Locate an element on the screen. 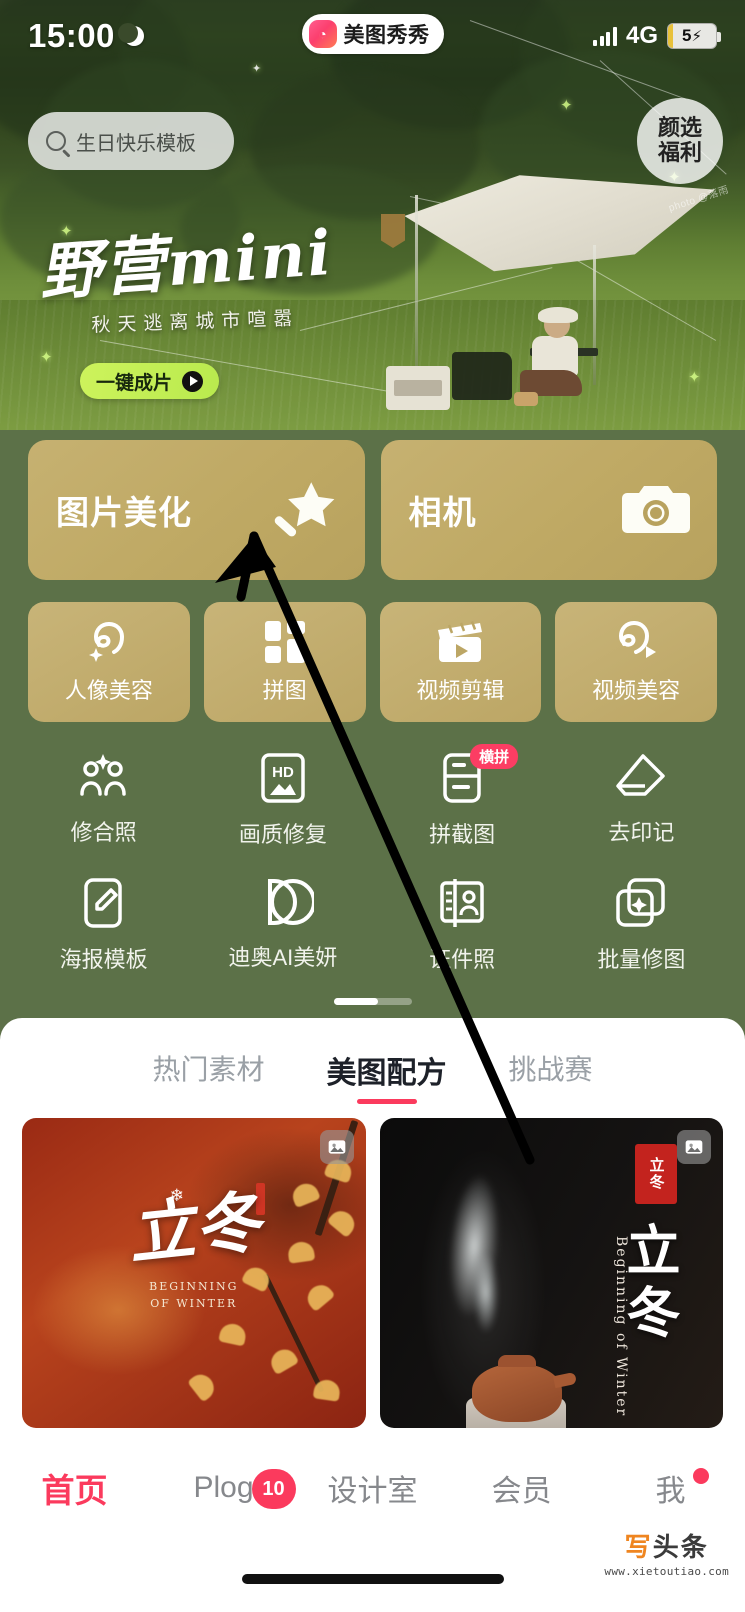 The width and height of the screenshot is (745, 1612). welfare-line-1: 颜选 is located at coordinates (679, 128).